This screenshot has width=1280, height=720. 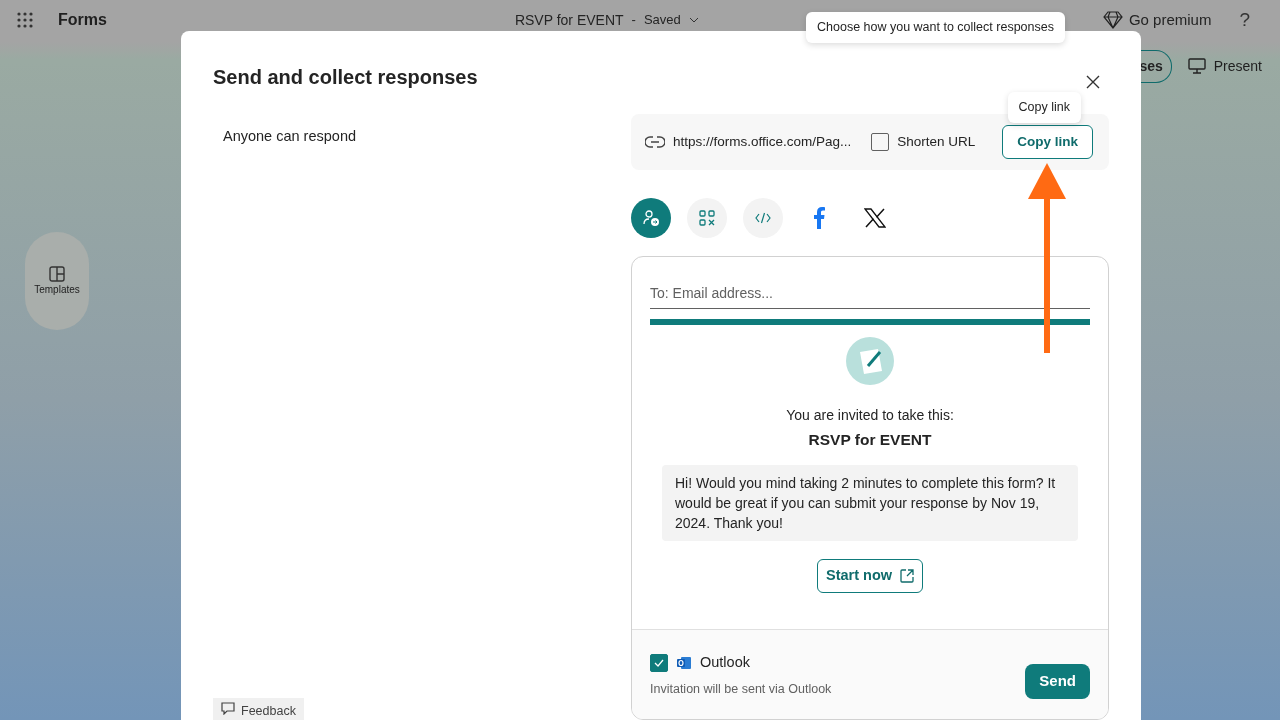 I want to click on external-link-icon, so click(x=907, y=576).